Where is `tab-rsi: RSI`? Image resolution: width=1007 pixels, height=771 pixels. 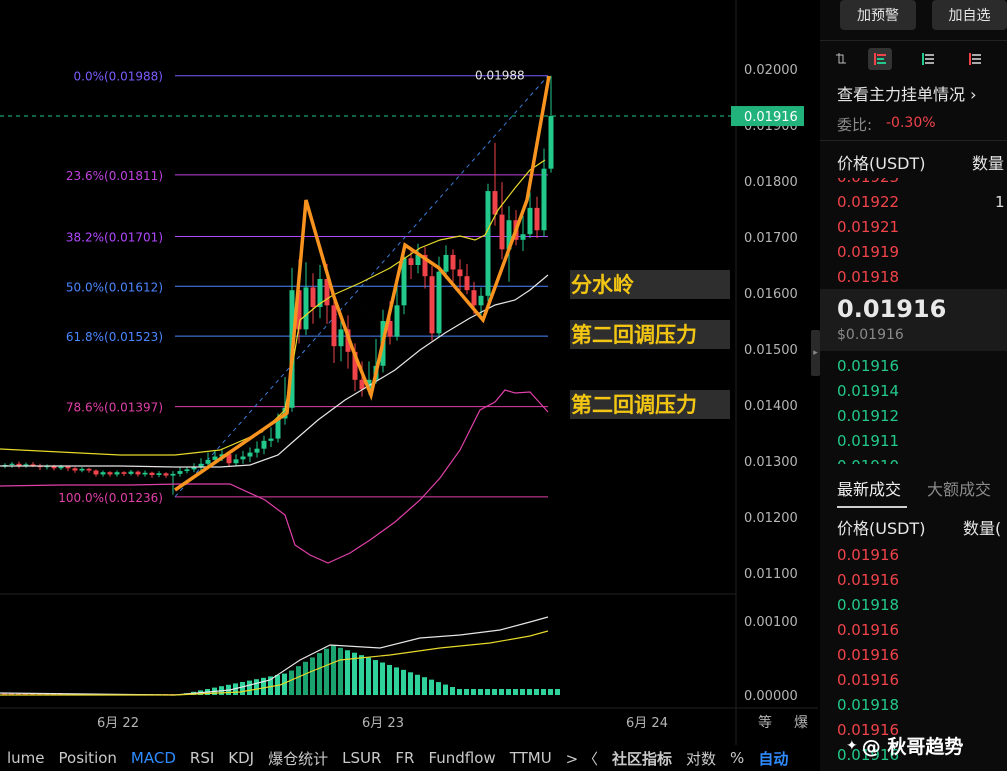
tab-rsi: RSI is located at coordinates (202, 758).